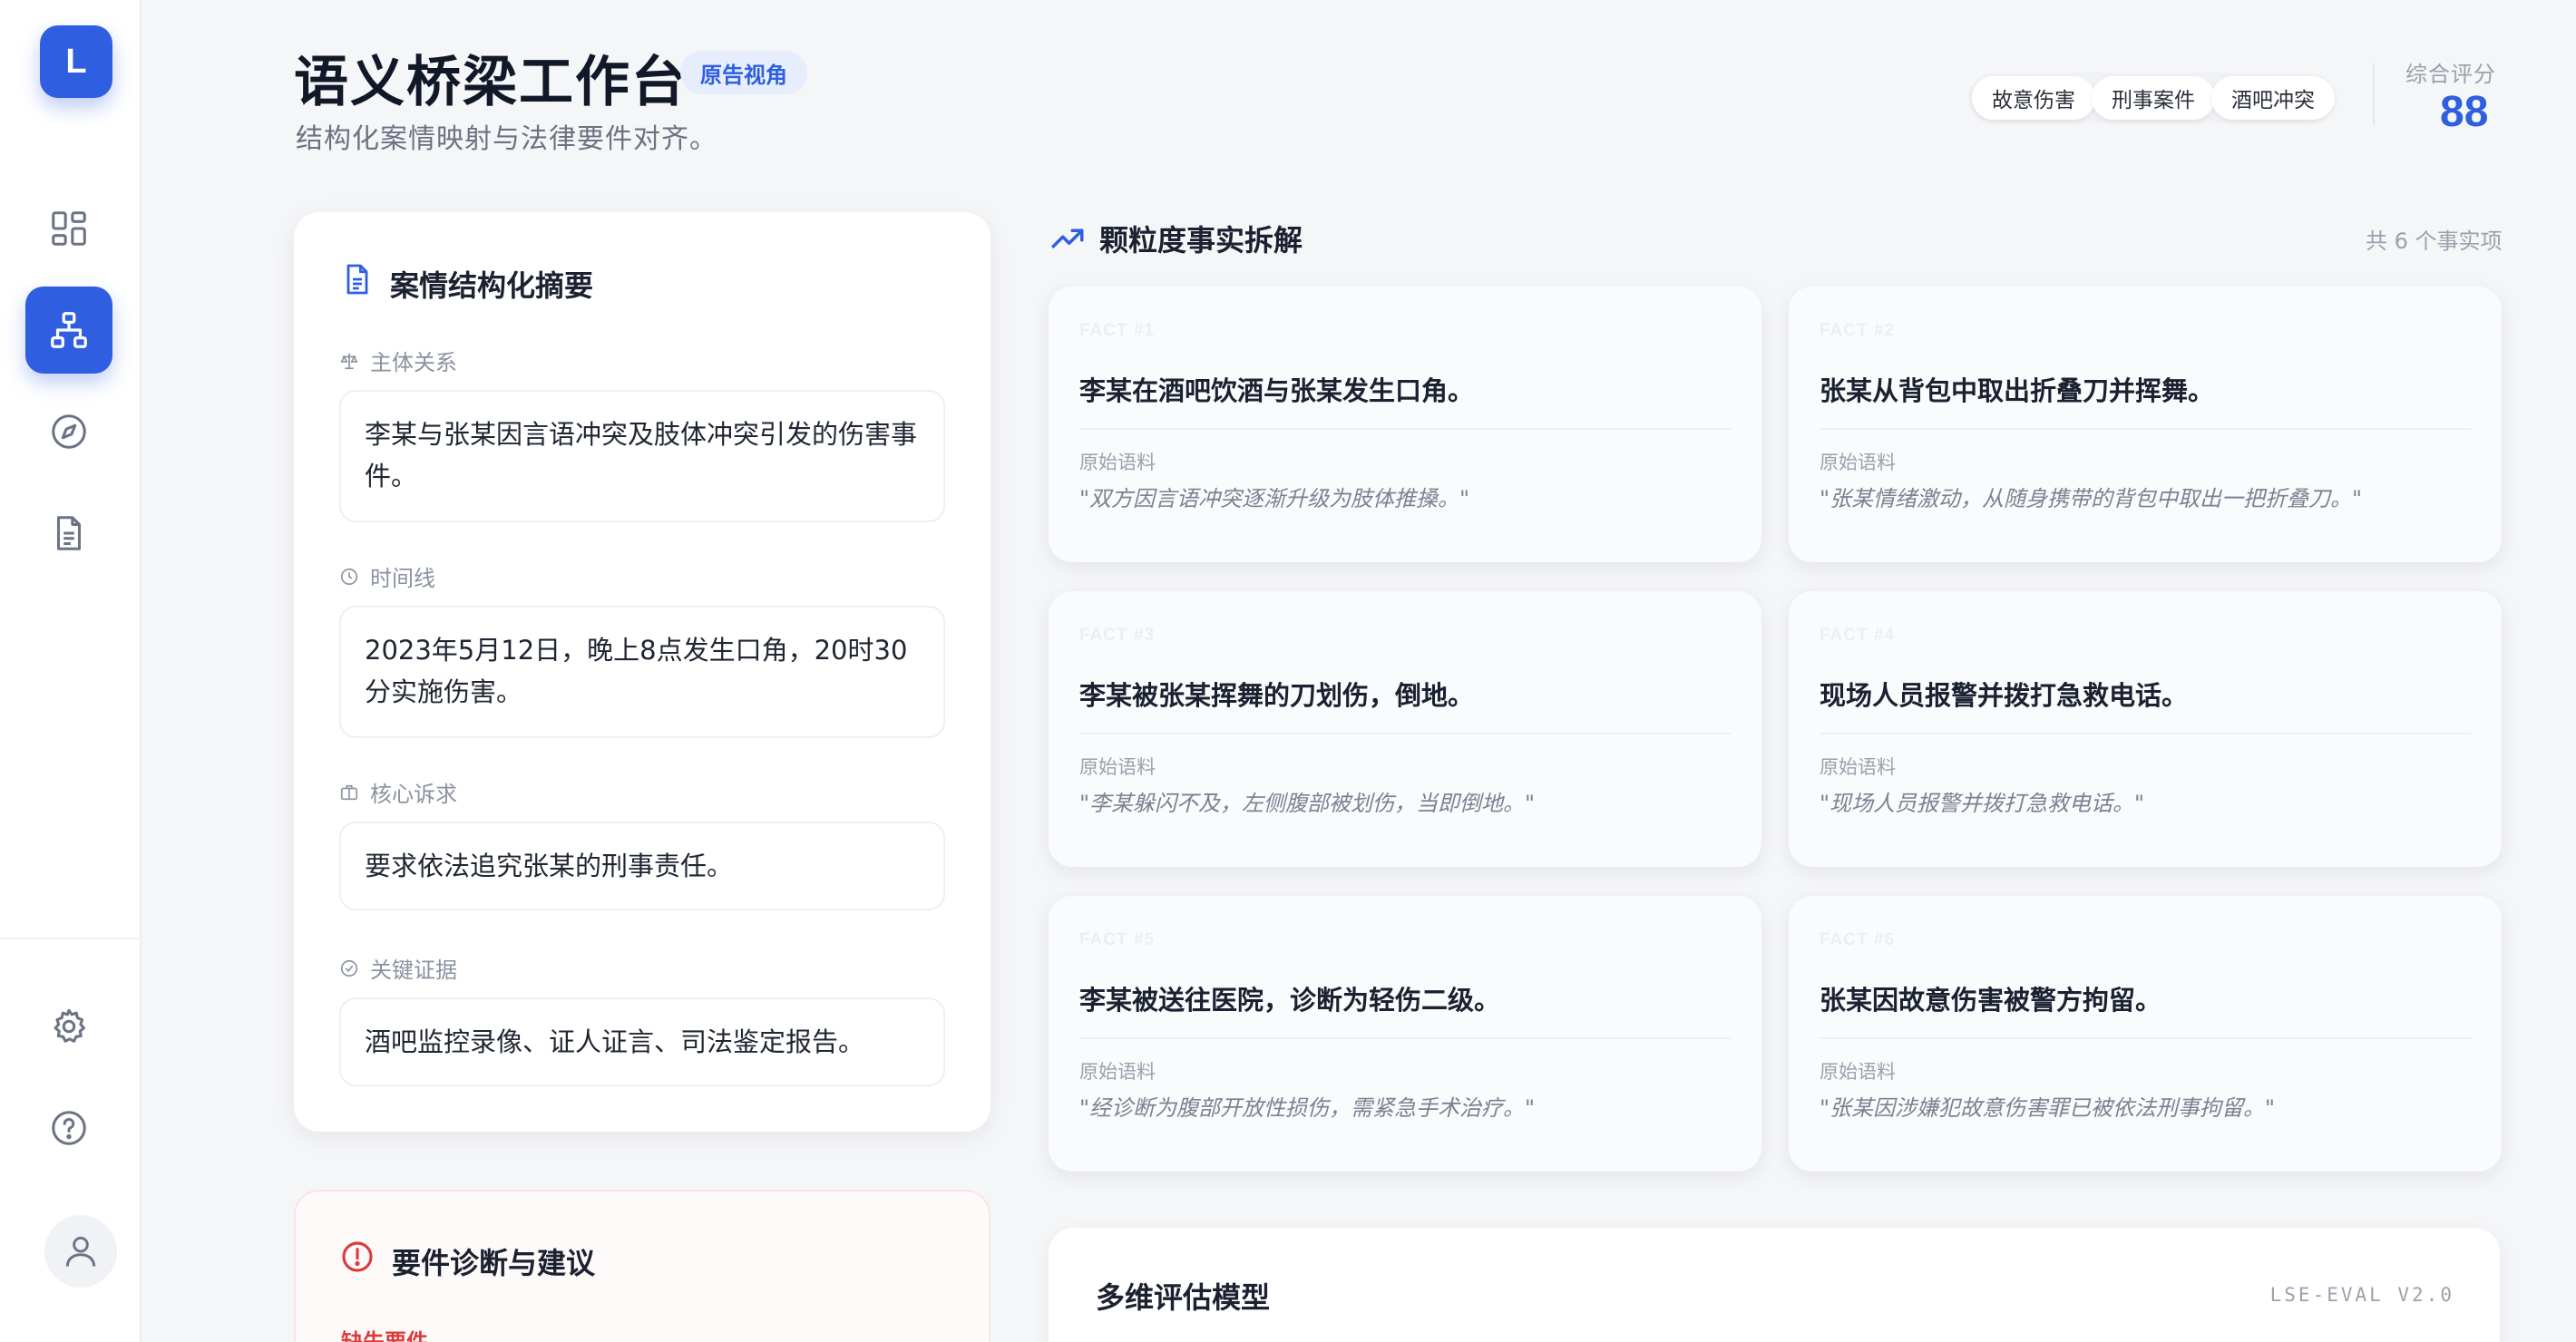 This screenshot has height=1342, width=2576. What do you see at coordinates (1858, 939) in the screenshot?
I see `fact-number: FACT #6` at bounding box center [1858, 939].